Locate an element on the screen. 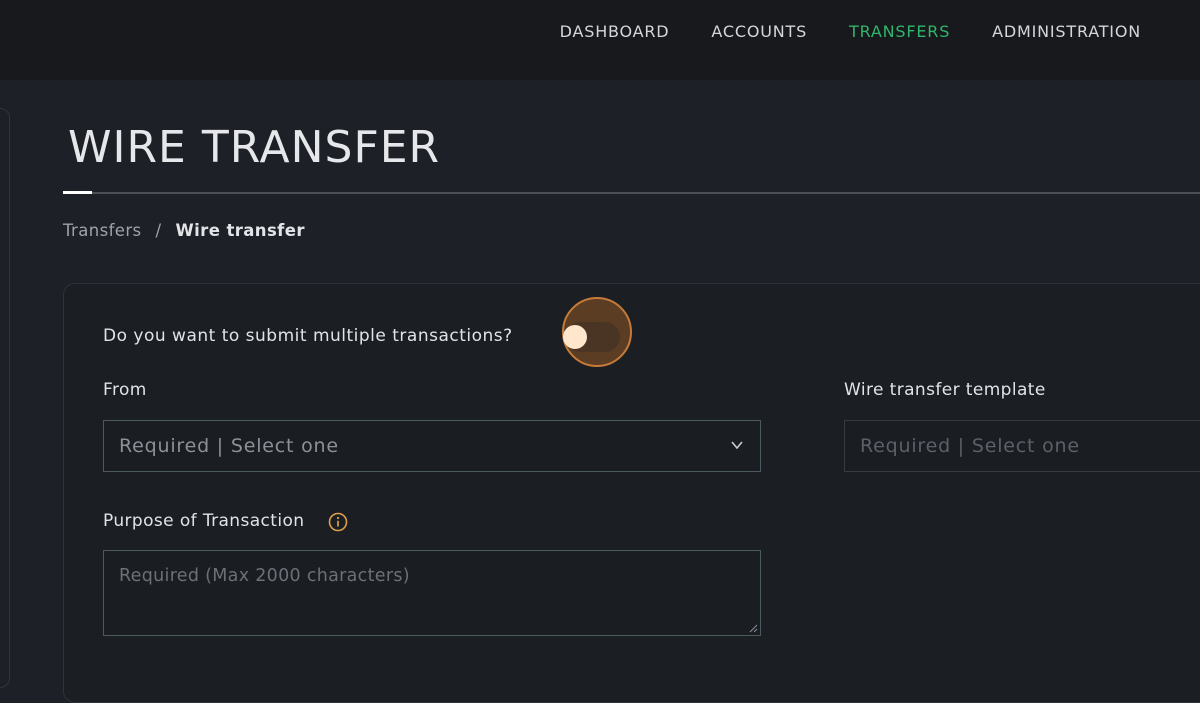 The width and height of the screenshot is (1200, 703). breadcrumb: Transfers / Wire transfer is located at coordinates (184, 230).